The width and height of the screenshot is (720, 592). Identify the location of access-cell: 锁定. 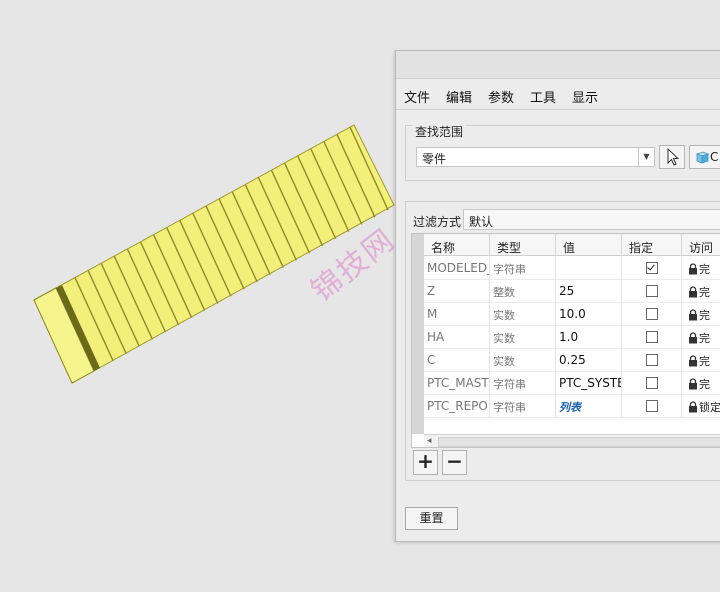
(701, 405).